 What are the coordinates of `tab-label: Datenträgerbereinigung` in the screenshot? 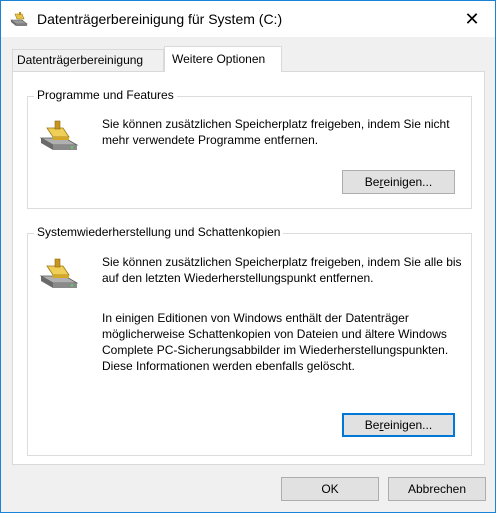 It's located at (80, 60).